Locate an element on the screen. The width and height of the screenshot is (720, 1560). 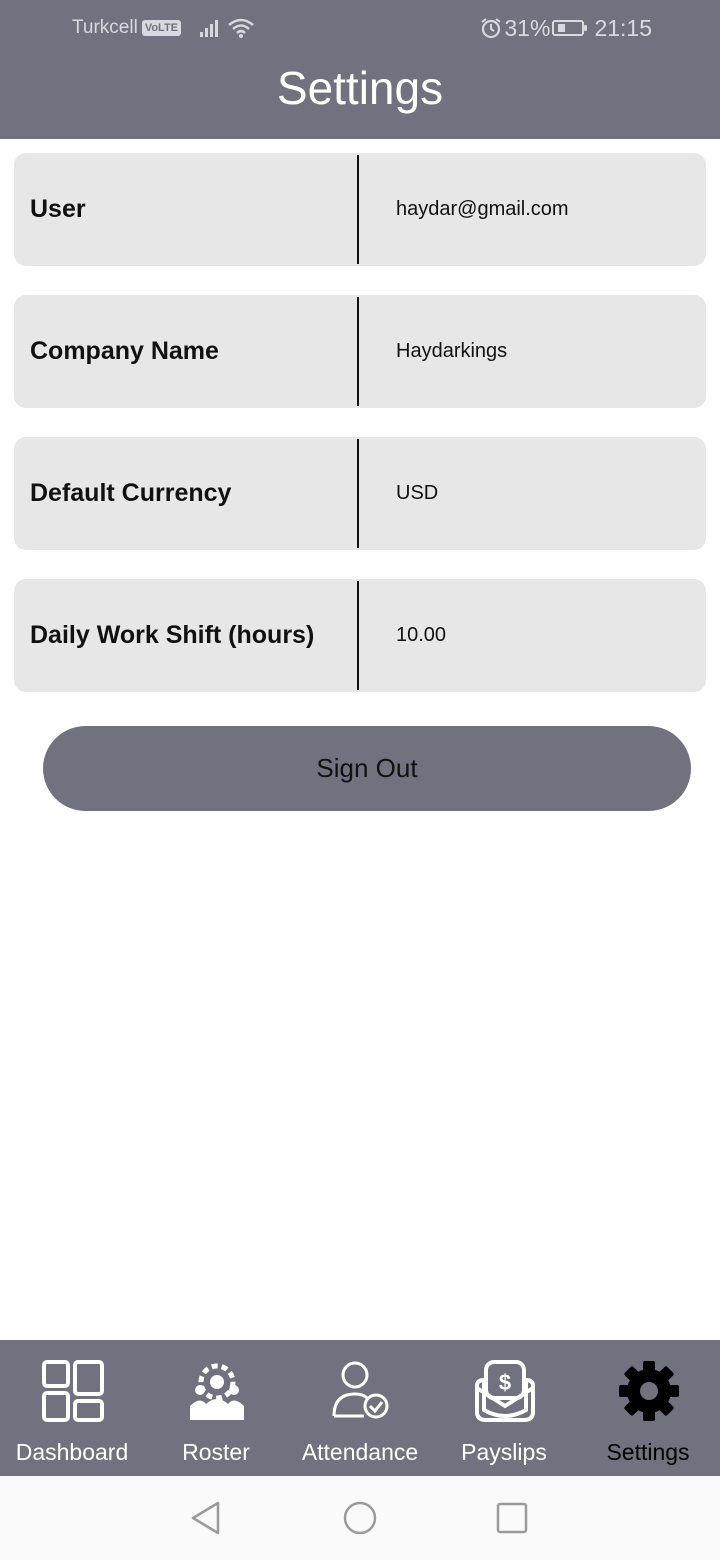
battery-icon is located at coordinates (570, 28).